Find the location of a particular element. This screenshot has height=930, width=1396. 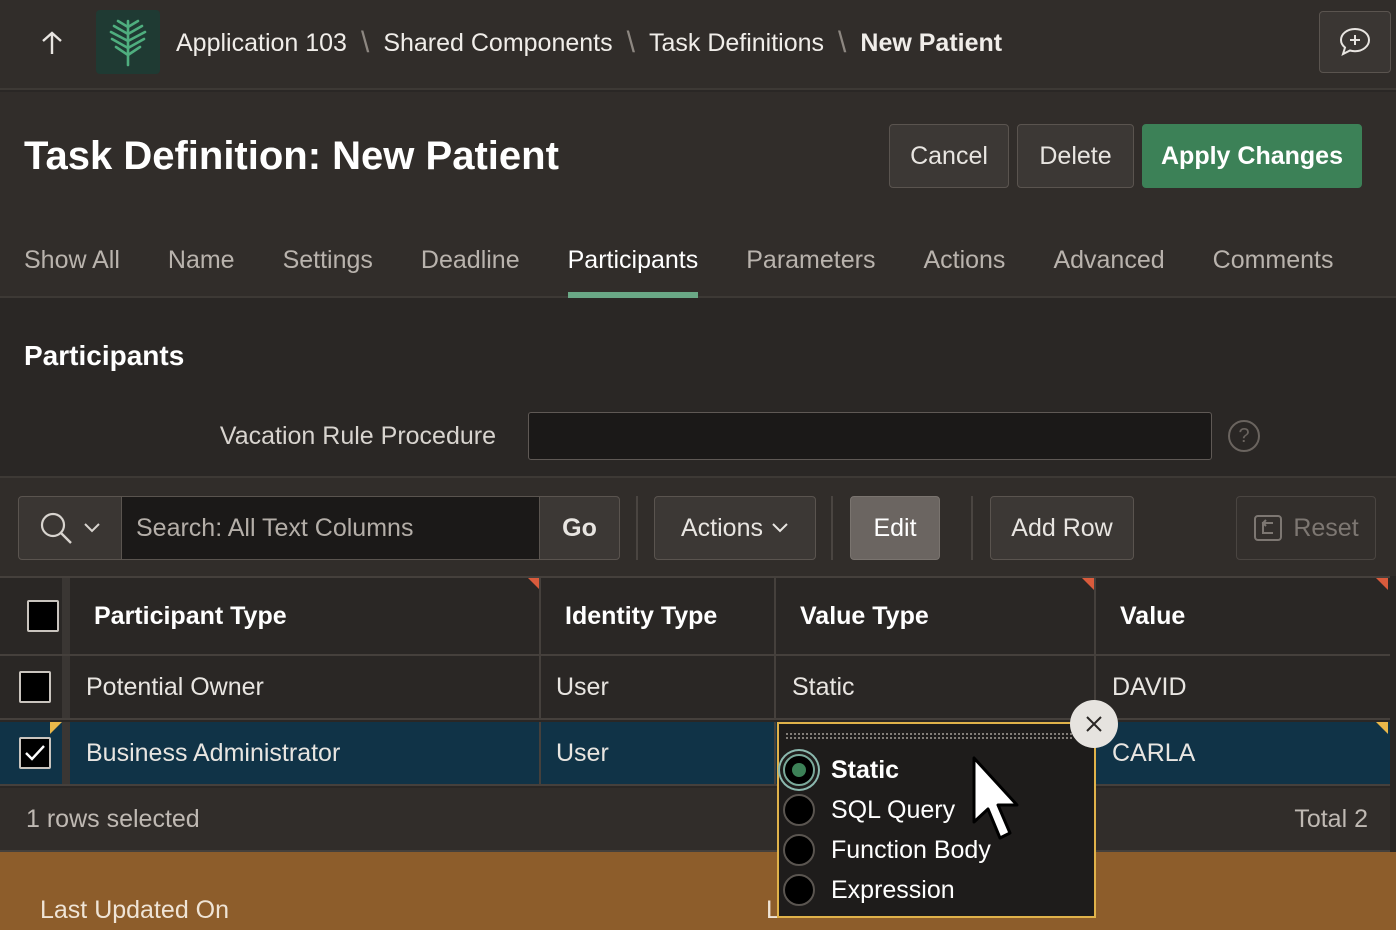

tab-advanced: Advanced is located at coordinates (1108, 270).